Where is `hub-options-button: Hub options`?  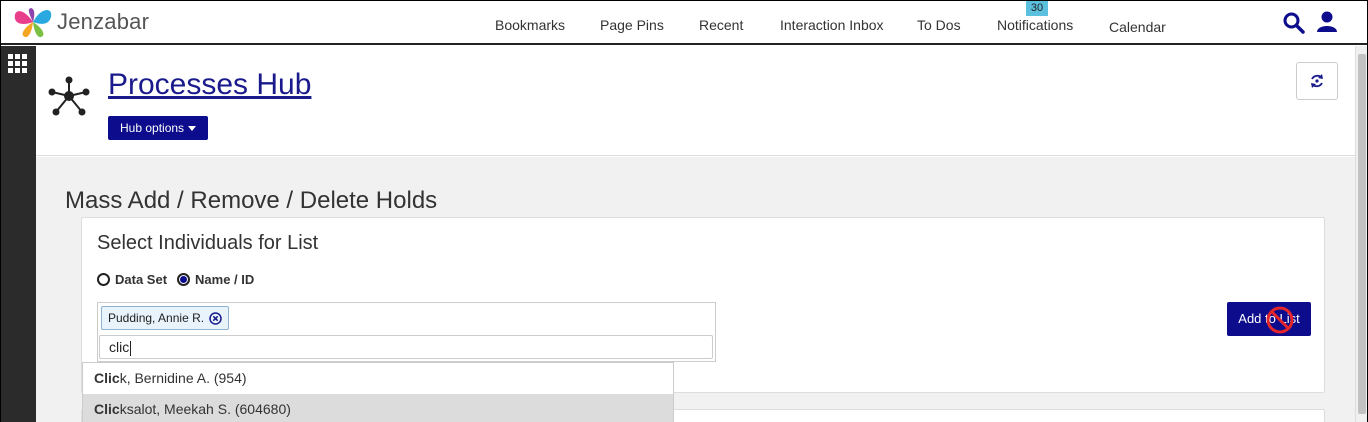
hub-options-button: Hub options is located at coordinates (158, 128).